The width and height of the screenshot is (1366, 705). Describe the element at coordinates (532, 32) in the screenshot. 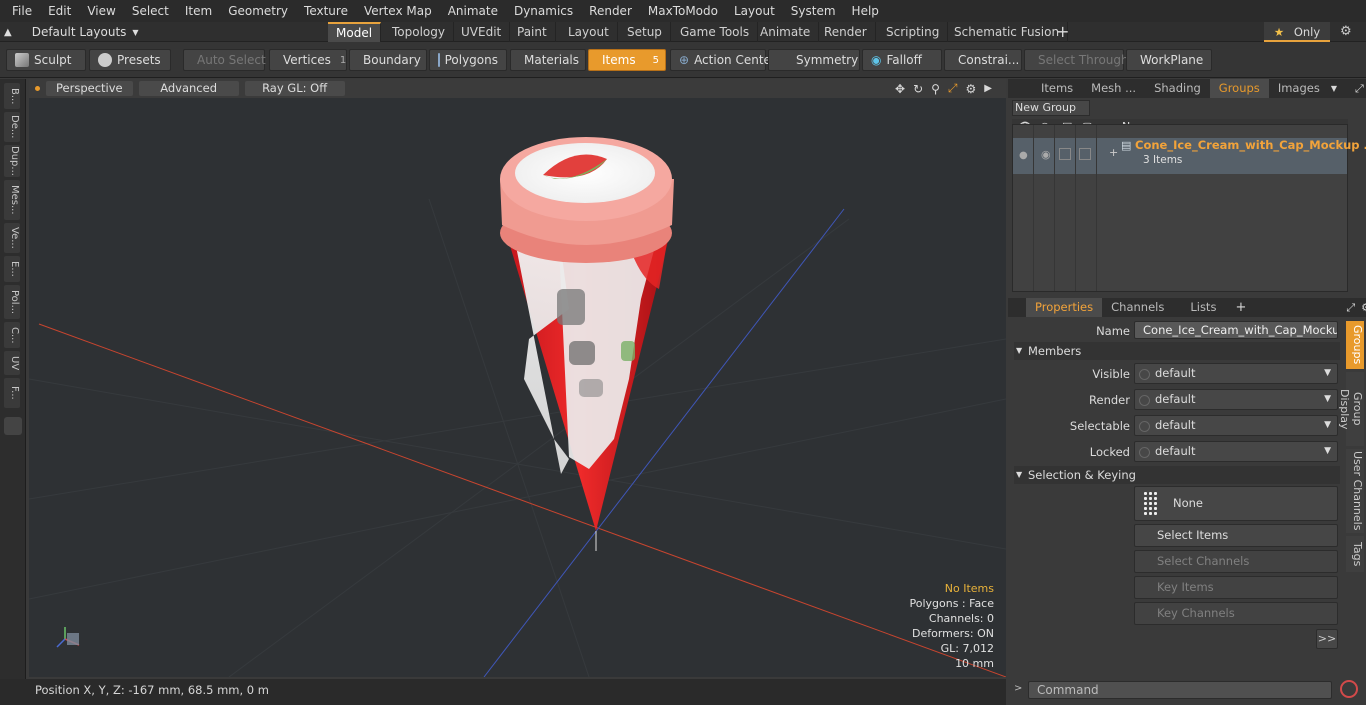

I see `tab-paint: Paint` at that location.